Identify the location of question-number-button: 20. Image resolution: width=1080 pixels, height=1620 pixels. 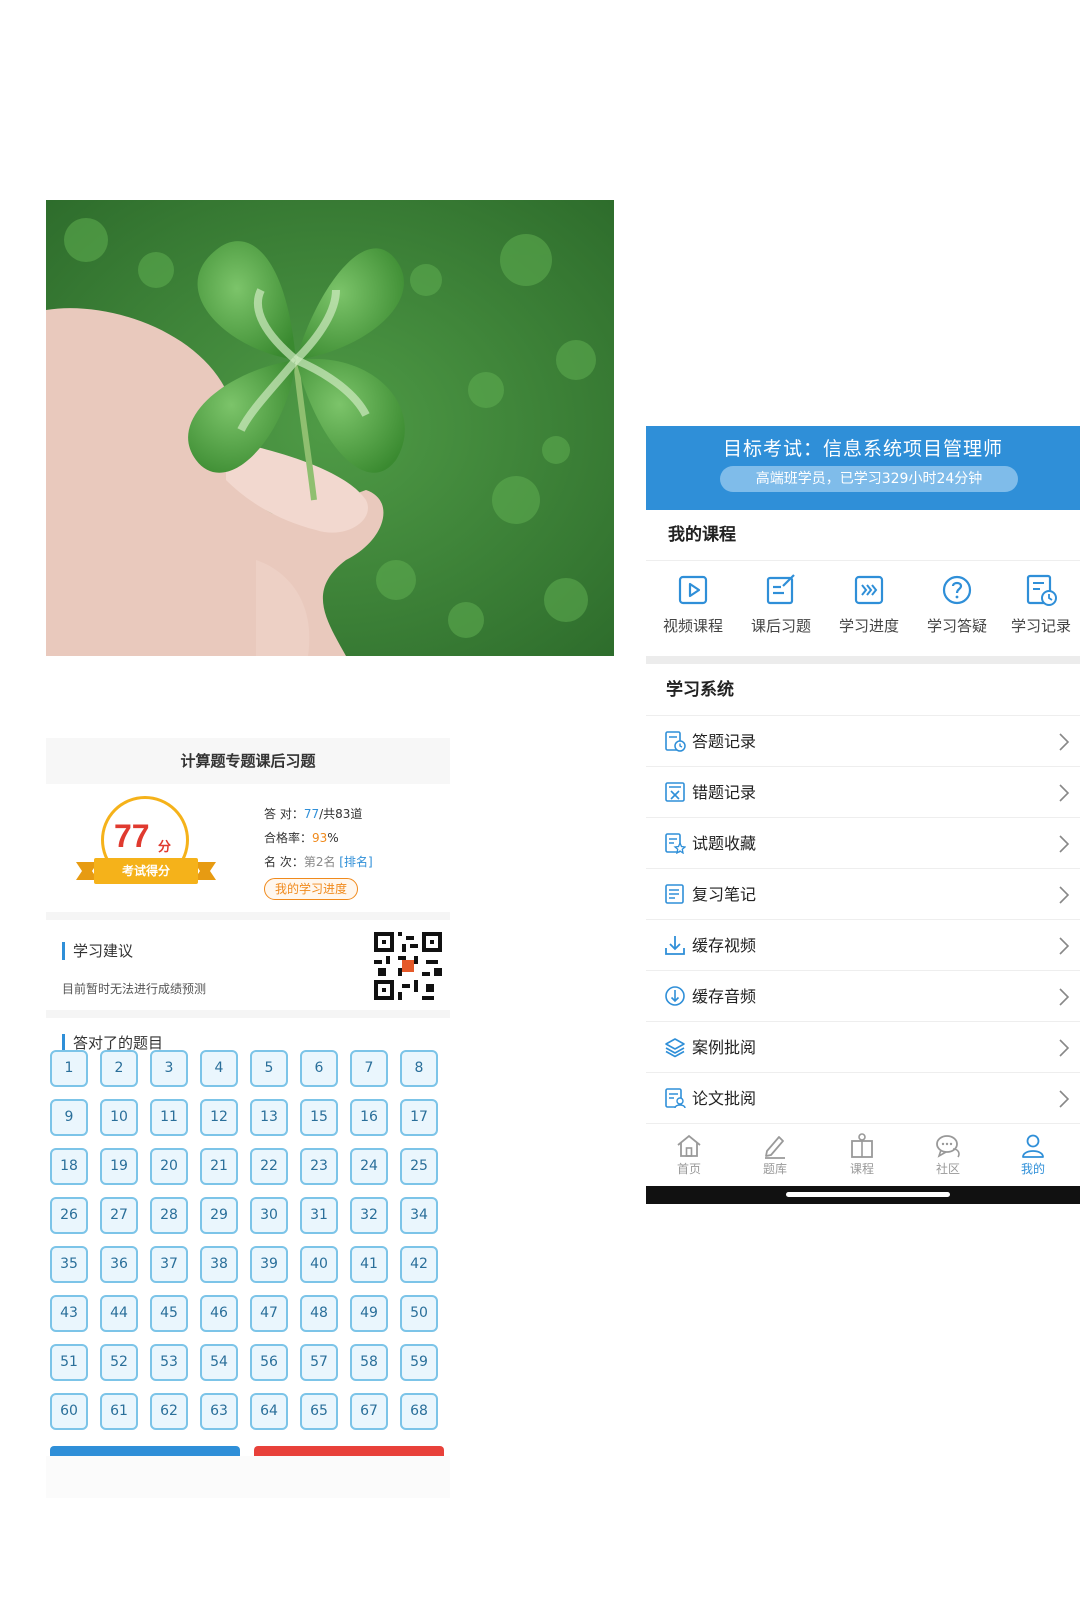
(169, 1166).